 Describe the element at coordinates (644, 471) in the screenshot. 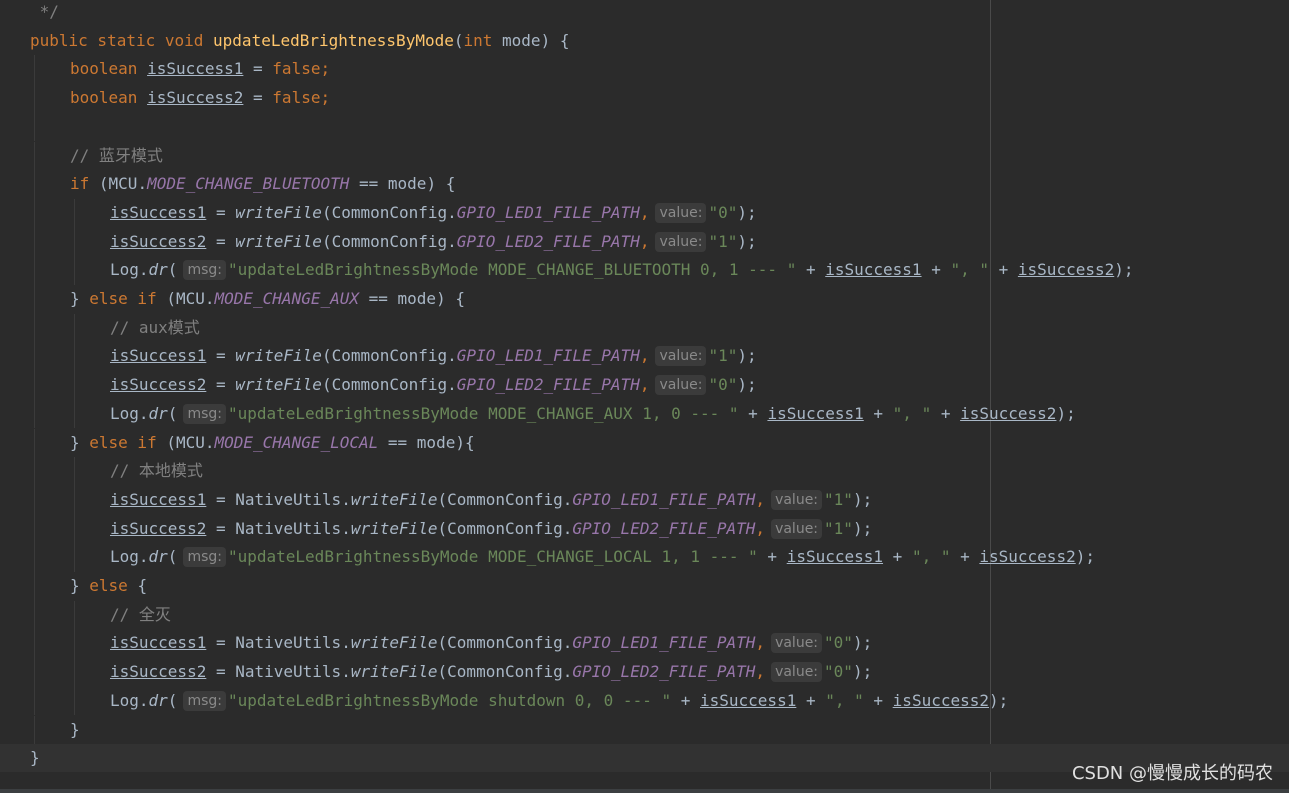

I see `code-line: // 本地模式` at that location.